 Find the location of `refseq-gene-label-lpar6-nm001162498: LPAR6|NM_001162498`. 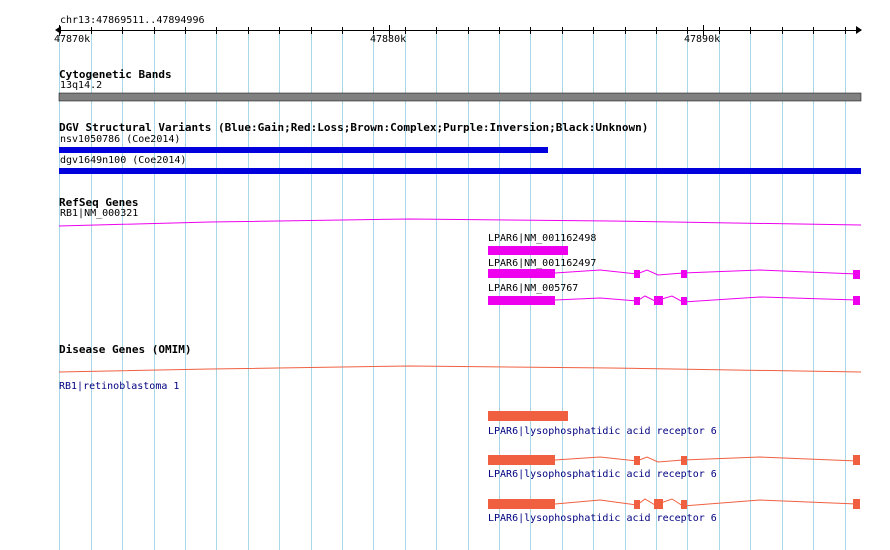

refseq-gene-label-lpar6-nm001162498: LPAR6|NM_001162498 is located at coordinates (542, 238).